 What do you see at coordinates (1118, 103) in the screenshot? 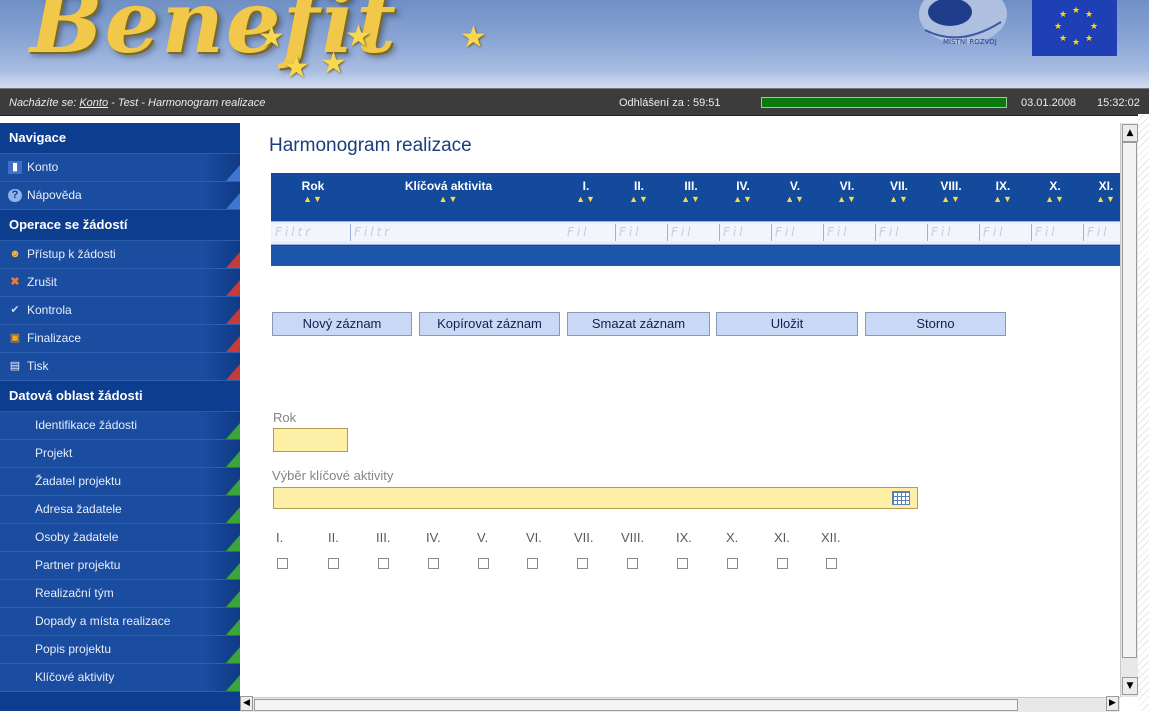
I see `current-time: 15:32:02` at bounding box center [1118, 103].